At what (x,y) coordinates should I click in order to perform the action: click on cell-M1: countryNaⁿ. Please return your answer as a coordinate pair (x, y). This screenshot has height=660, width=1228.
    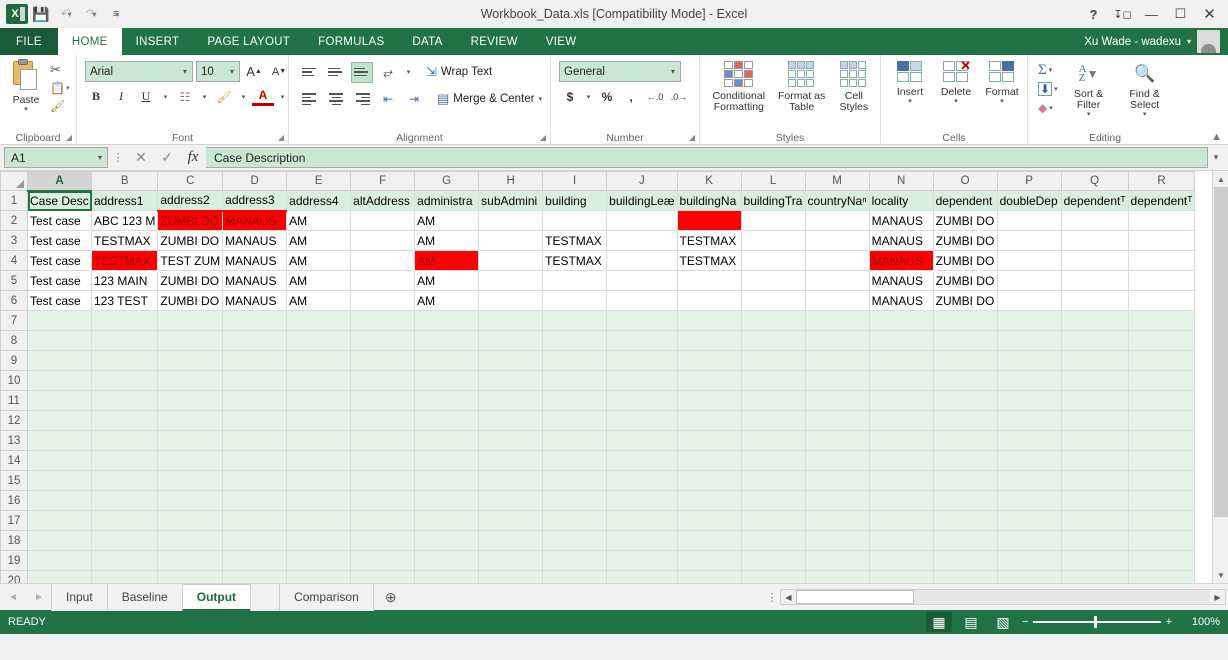
    Looking at the image, I should click on (837, 200).